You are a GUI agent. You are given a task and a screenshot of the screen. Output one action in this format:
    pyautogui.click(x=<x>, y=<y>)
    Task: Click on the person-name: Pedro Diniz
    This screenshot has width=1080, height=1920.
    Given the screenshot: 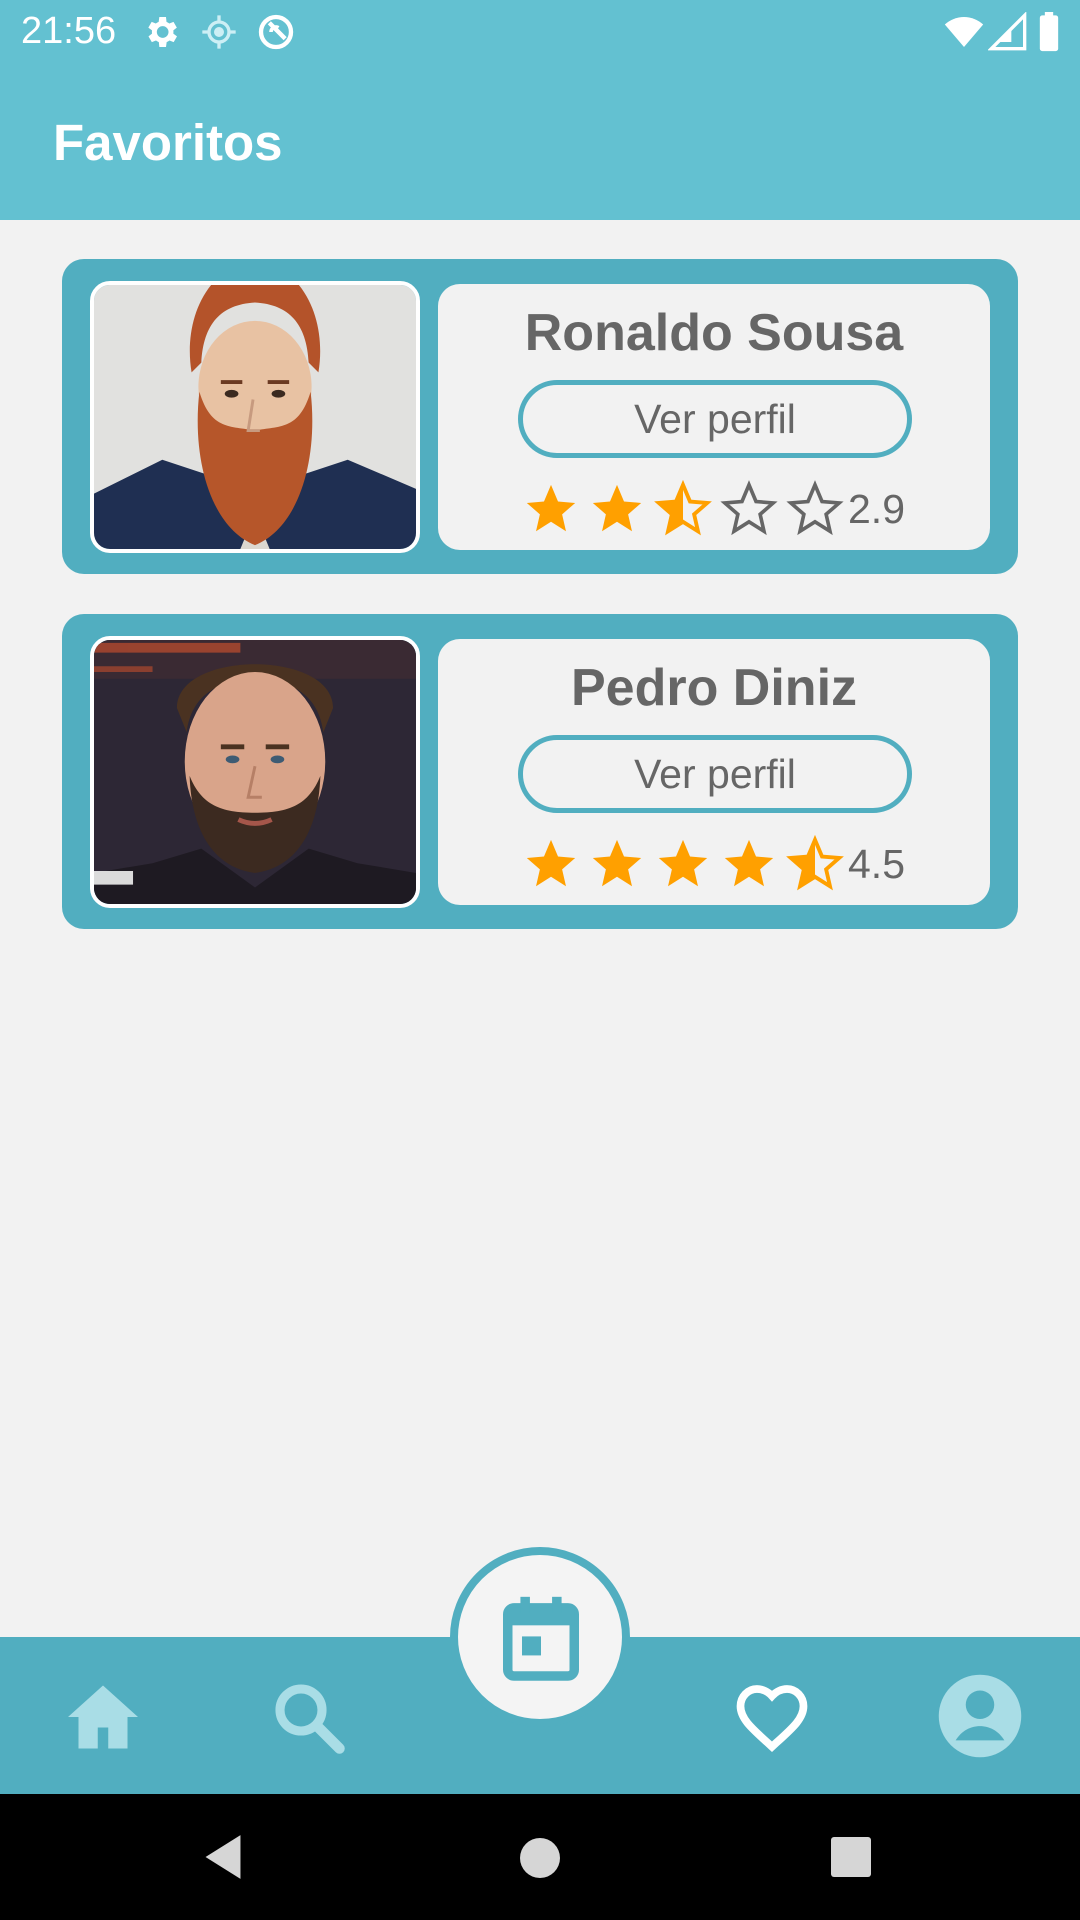 What is the action you would take?
    pyautogui.click(x=714, y=688)
    